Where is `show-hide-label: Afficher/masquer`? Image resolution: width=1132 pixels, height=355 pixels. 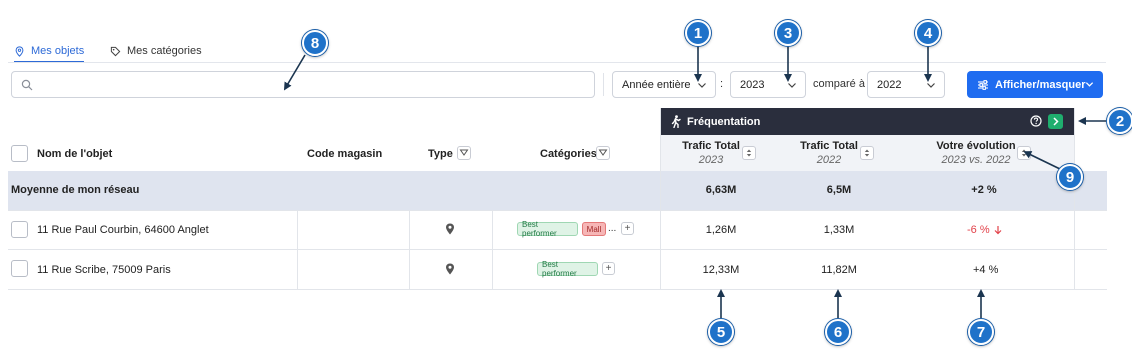
show-hide-label: Afficher/masquer is located at coordinates (1040, 84).